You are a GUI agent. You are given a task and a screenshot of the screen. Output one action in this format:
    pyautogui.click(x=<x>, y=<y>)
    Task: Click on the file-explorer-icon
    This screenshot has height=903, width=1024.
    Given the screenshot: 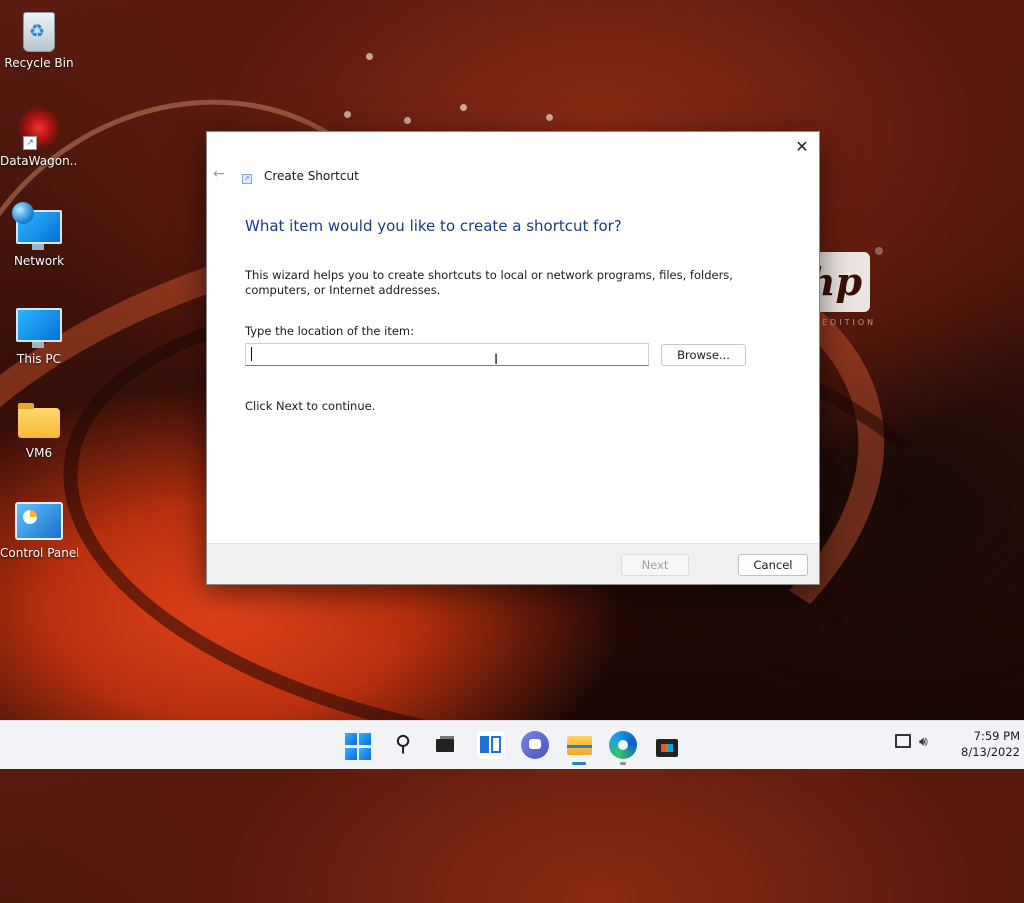 What is the action you would take?
    pyautogui.click(x=579, y=745)
    